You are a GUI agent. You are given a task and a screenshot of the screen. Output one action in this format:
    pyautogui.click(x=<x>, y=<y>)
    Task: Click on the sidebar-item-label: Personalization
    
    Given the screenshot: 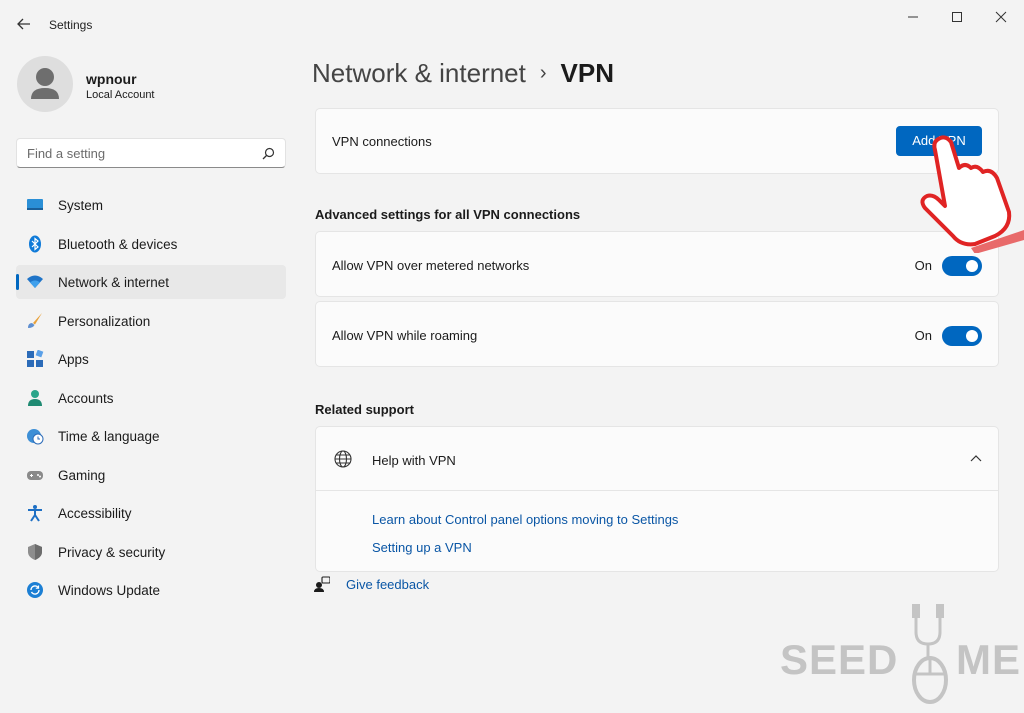 What is the action you would take?
    pyautogui.click(x=104, y=321)
    